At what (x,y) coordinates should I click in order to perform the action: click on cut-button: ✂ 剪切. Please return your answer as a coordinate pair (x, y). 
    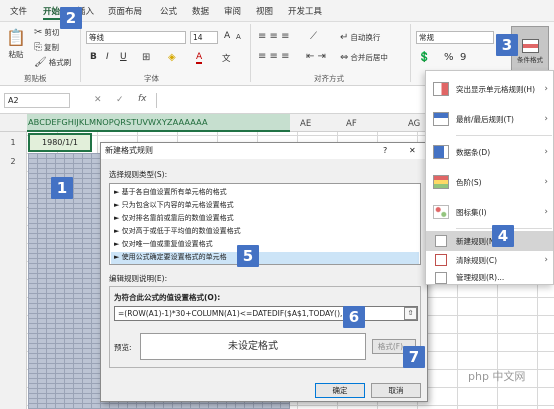
    Looking at the image, I should click on (46, 32).